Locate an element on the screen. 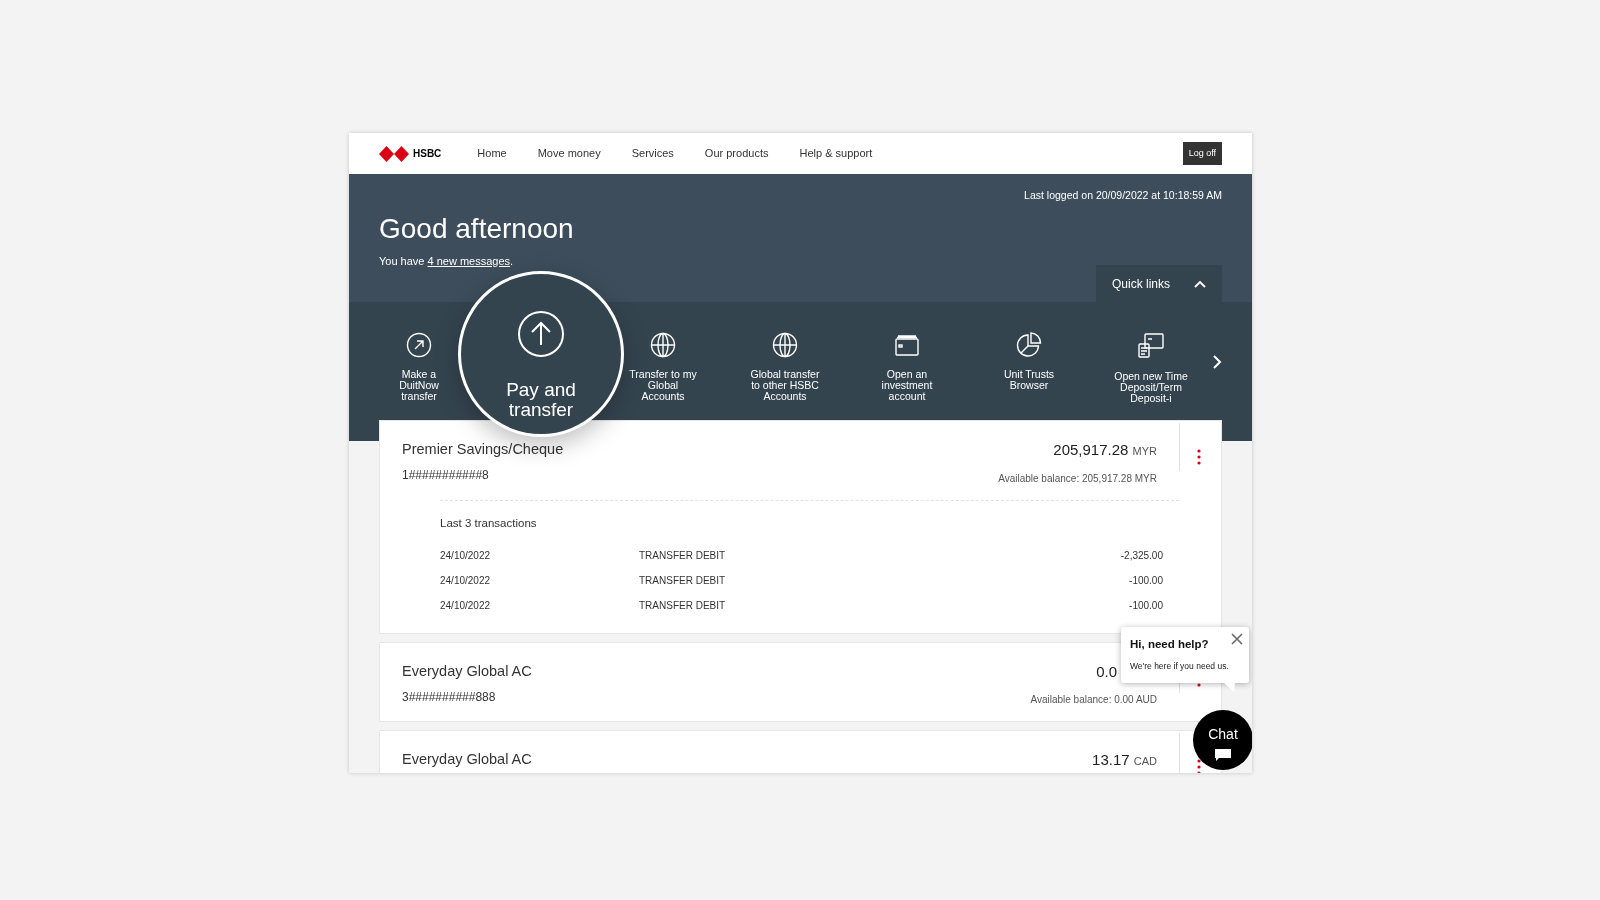 The image size is (1600, 900). log-off-button: Log off is located at coordinates (1202, 153).